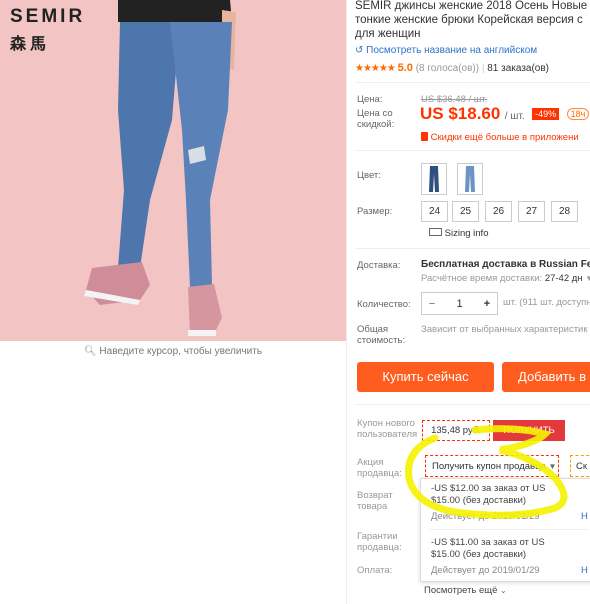 The image size is (590, 604). Describe the element at coordinates (531, 211) in the screenshot. I see `size-option-27: 27` at that location.